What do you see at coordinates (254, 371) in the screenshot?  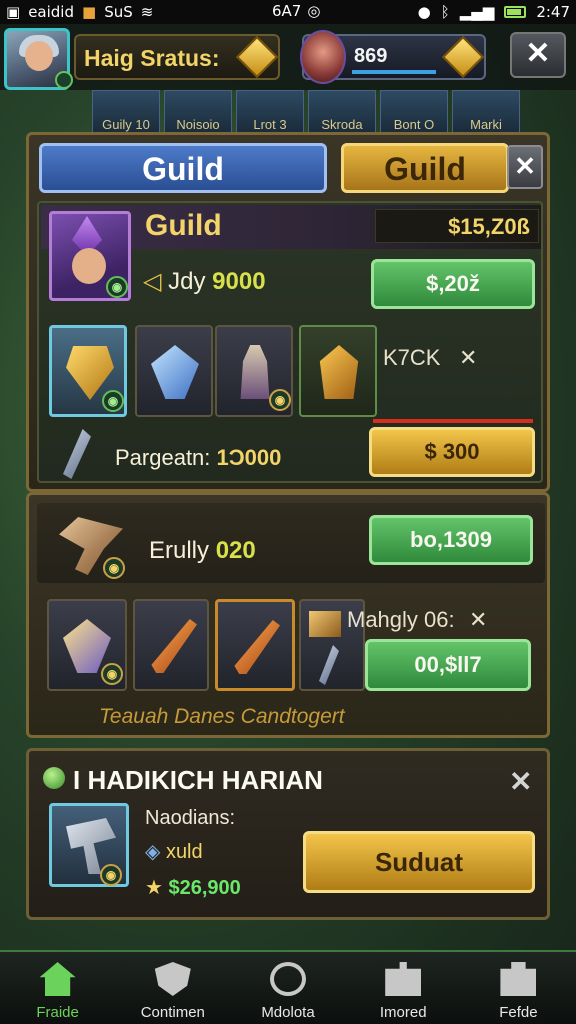 I see `item-slot-knight: ◉` at bounding box center [254, 371].